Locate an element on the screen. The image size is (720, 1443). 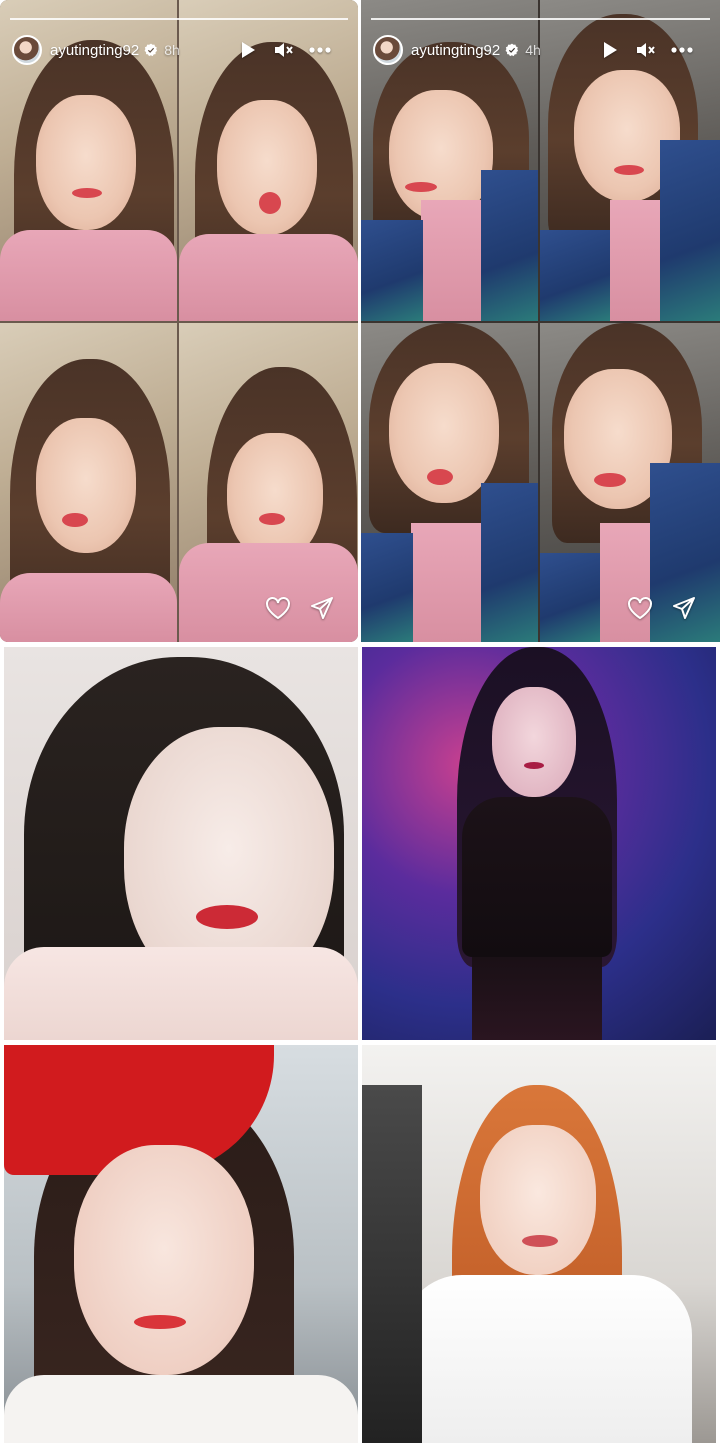
story-header: ayutingting92 4h is located at coordinates (540, 50).